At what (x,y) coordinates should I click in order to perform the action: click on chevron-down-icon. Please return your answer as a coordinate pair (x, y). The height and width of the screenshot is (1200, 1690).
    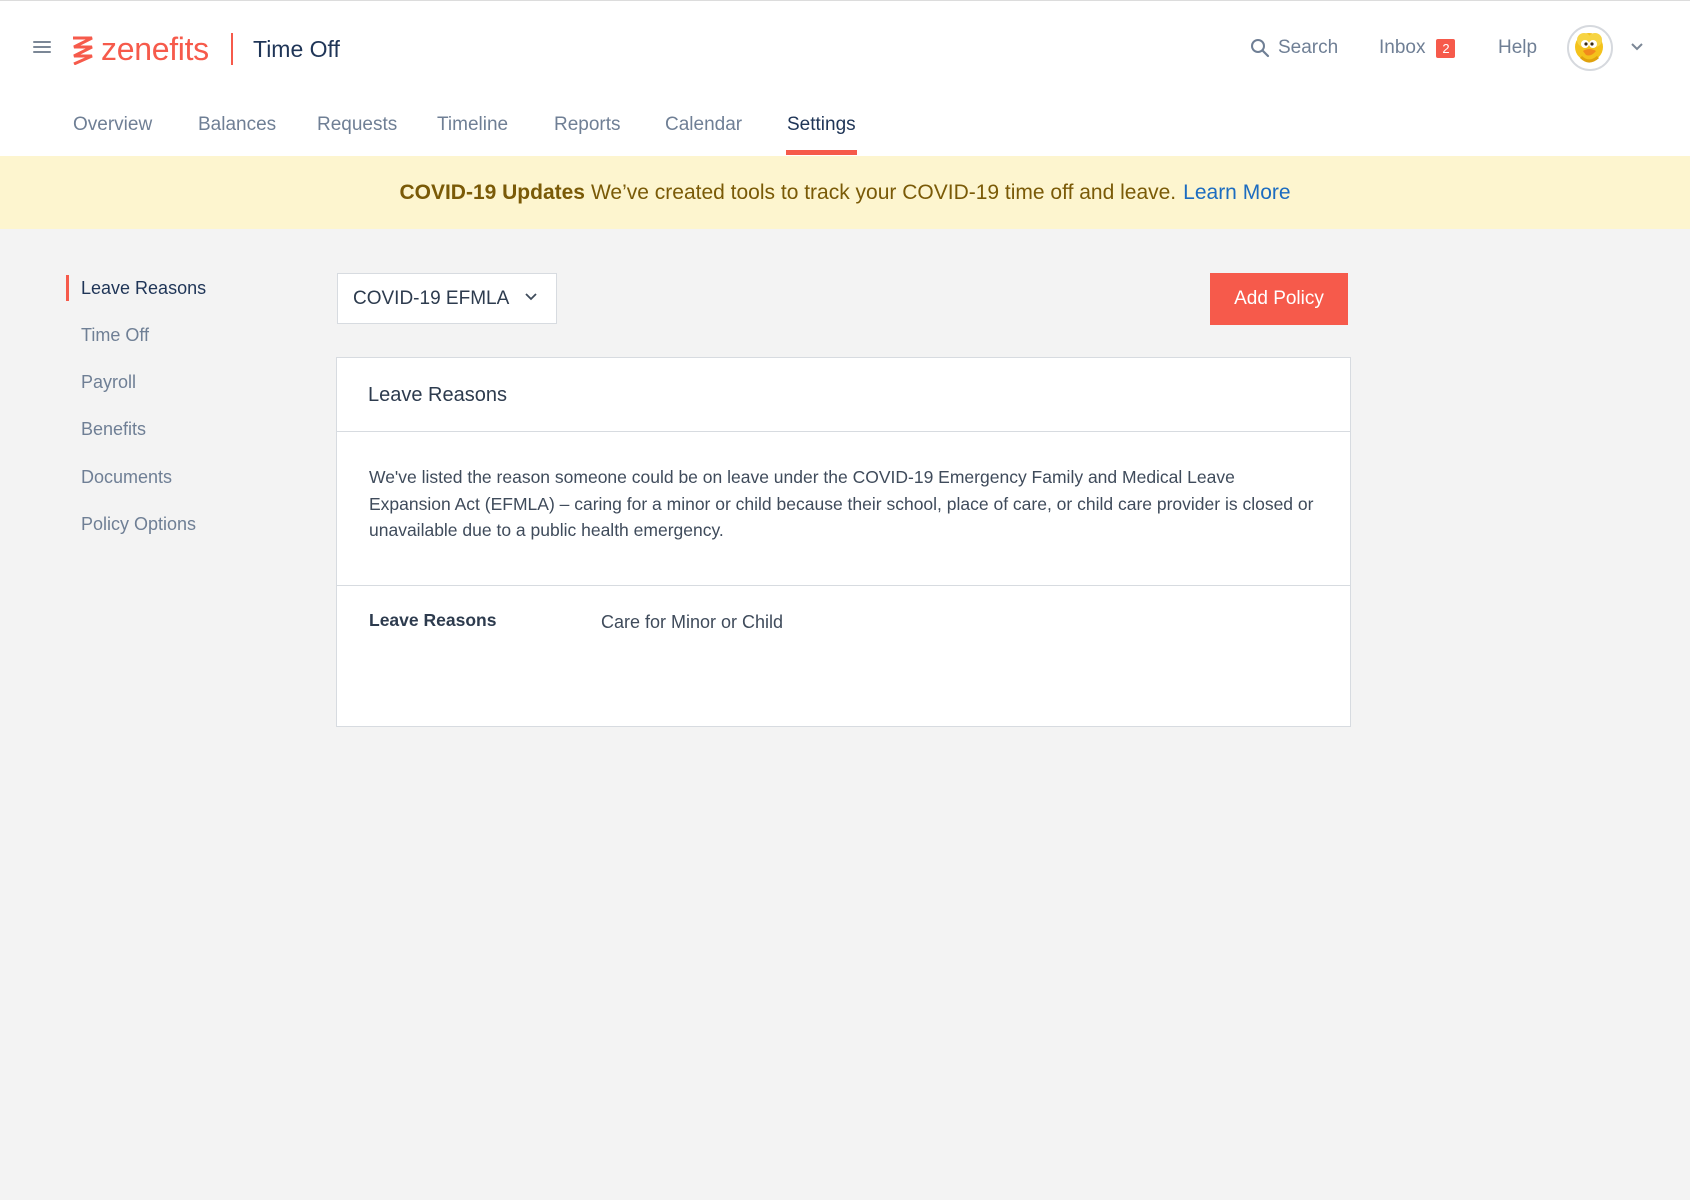
    Looking at the image, I should click on (531, 297).